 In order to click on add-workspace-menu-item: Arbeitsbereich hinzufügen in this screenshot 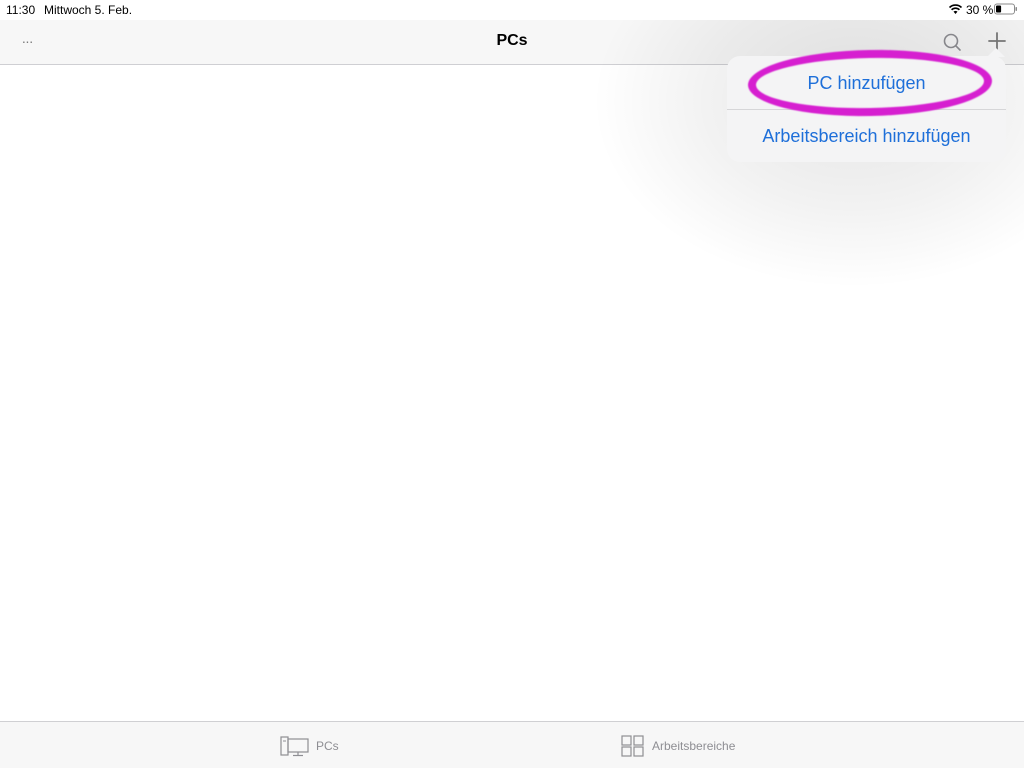, I will do `click(866, 136)`.